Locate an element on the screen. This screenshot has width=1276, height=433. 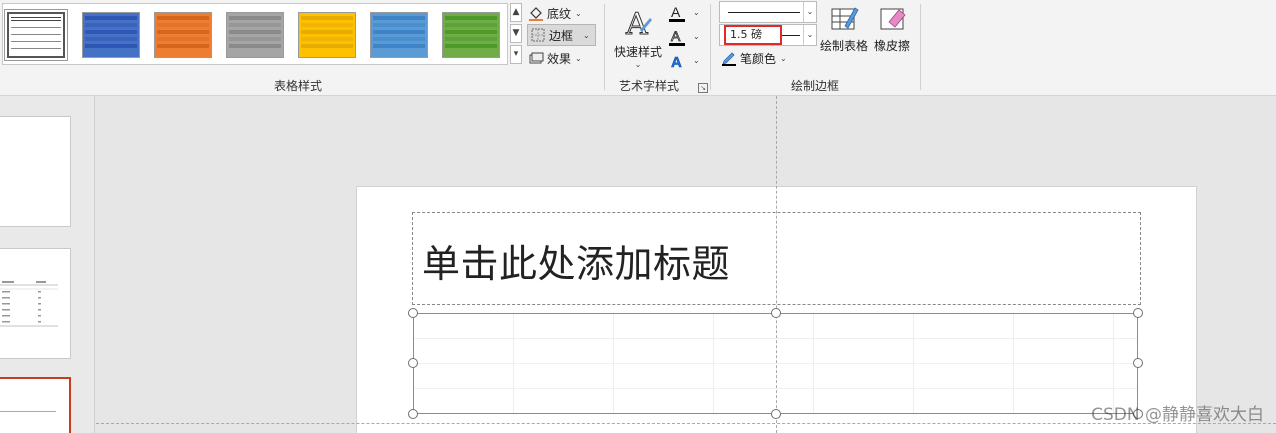
eraser-label: 橡皮擦 is located at coordinates (891, 46).